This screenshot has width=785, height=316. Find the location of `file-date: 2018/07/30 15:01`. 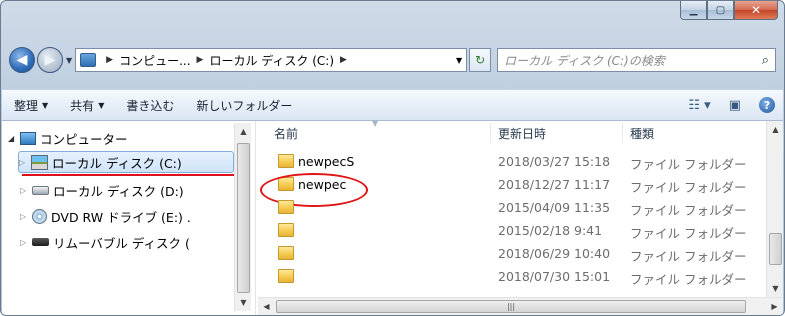

file-date: 2018/07/30 15:01 is located at coordinates (554, 276).